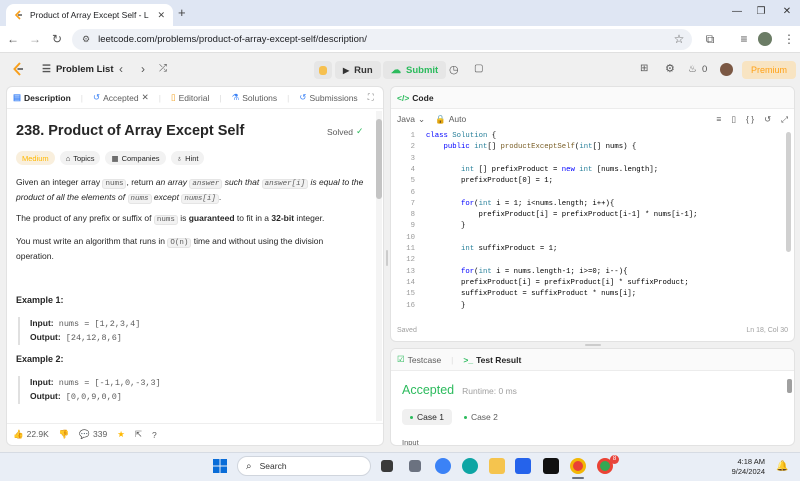  What do you see at coordinates (415, 98) in the screenshot?
I see `tab-code: </> Code` at bounding box center [415, 98].